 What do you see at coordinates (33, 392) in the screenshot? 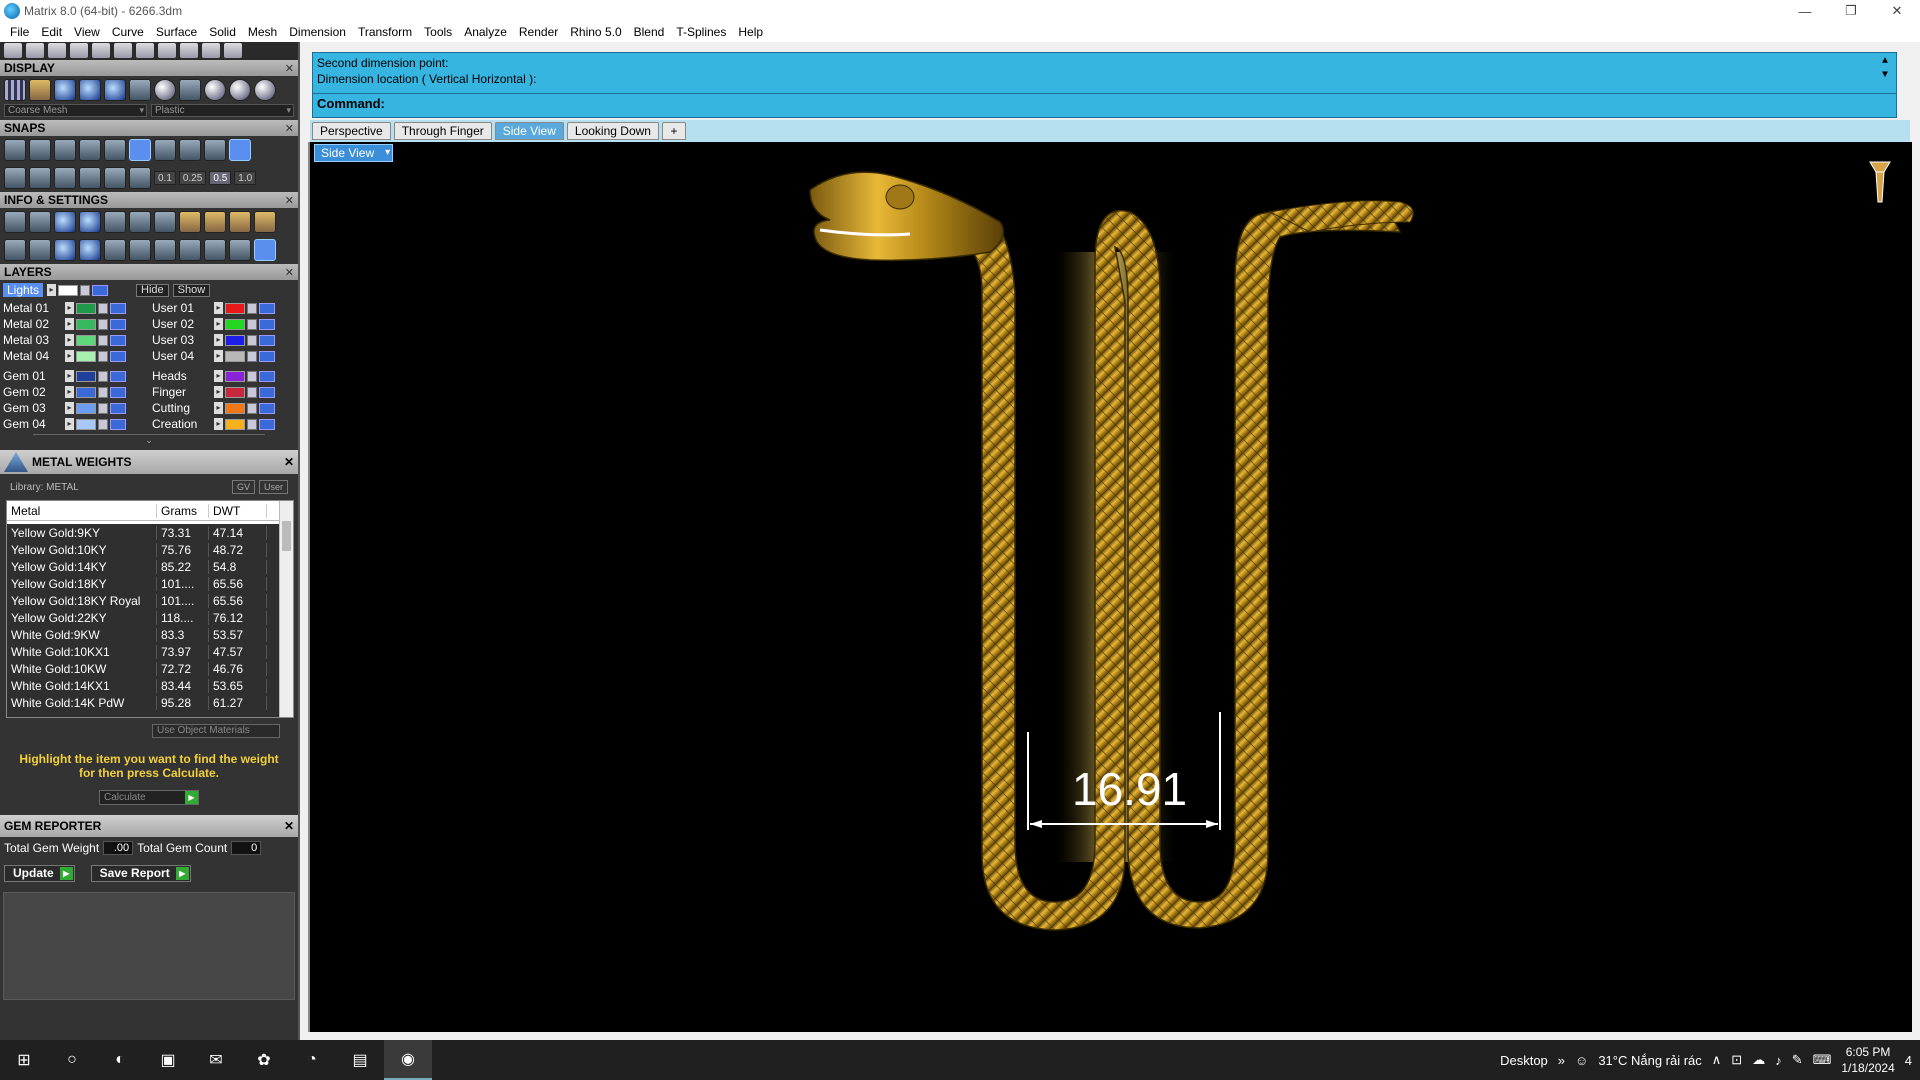
I see `layer-name: Gem 02` at bounding box center [33, 392].